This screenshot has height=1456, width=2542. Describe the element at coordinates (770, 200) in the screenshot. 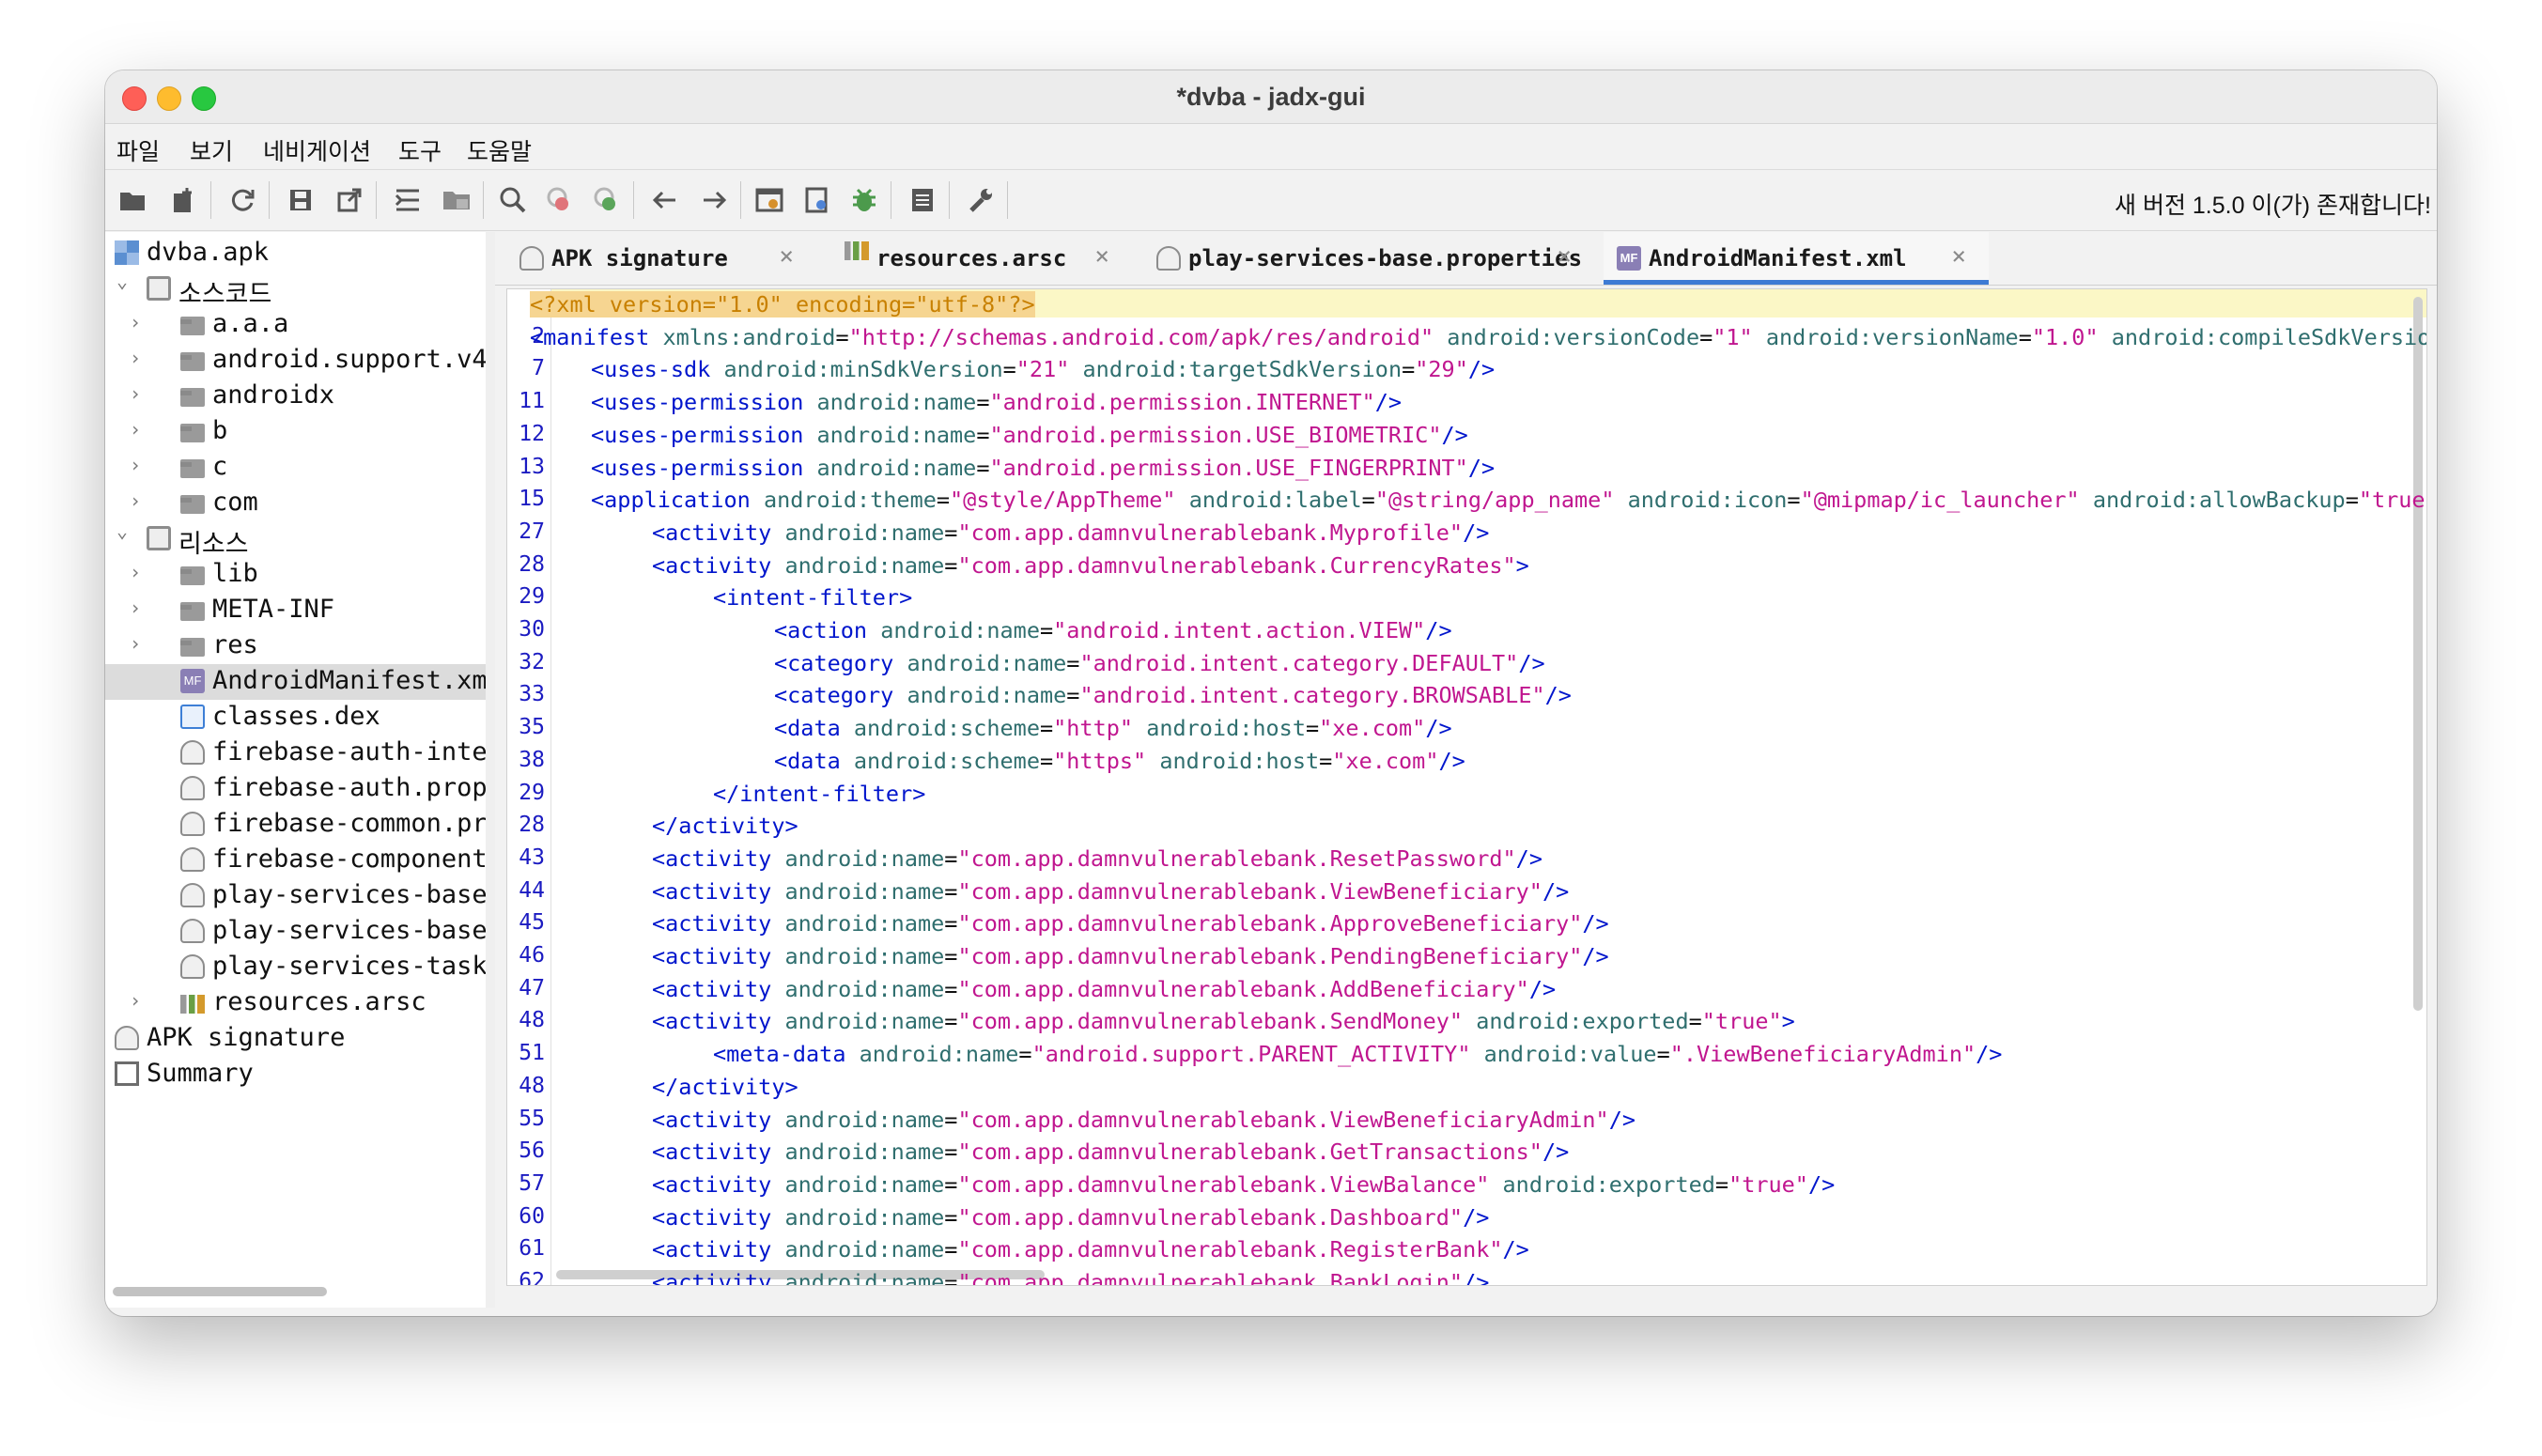

I see `decompile-all-icon` at that location.